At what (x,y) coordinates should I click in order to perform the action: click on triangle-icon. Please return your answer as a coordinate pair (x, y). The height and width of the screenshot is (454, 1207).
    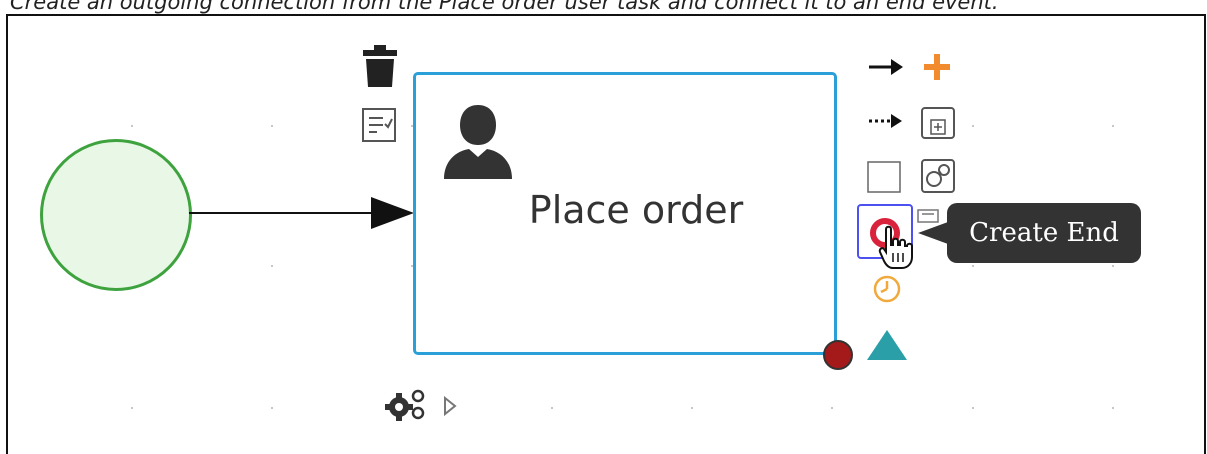
    Looking at the image, I should click on (887, 345).